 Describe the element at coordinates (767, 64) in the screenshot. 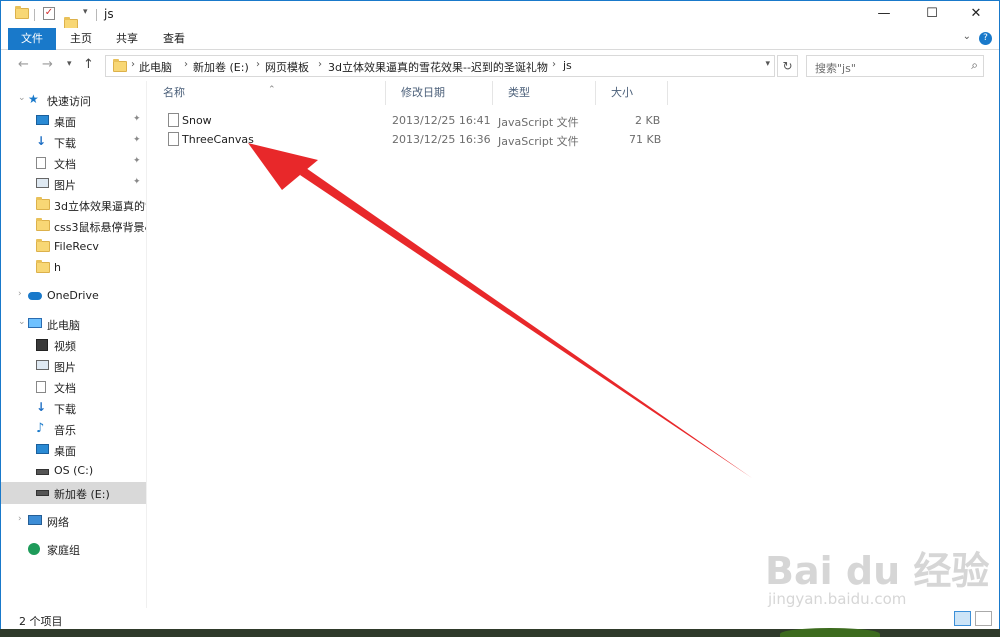

I see `address-history-dropdown-icon: ▾` at that location.